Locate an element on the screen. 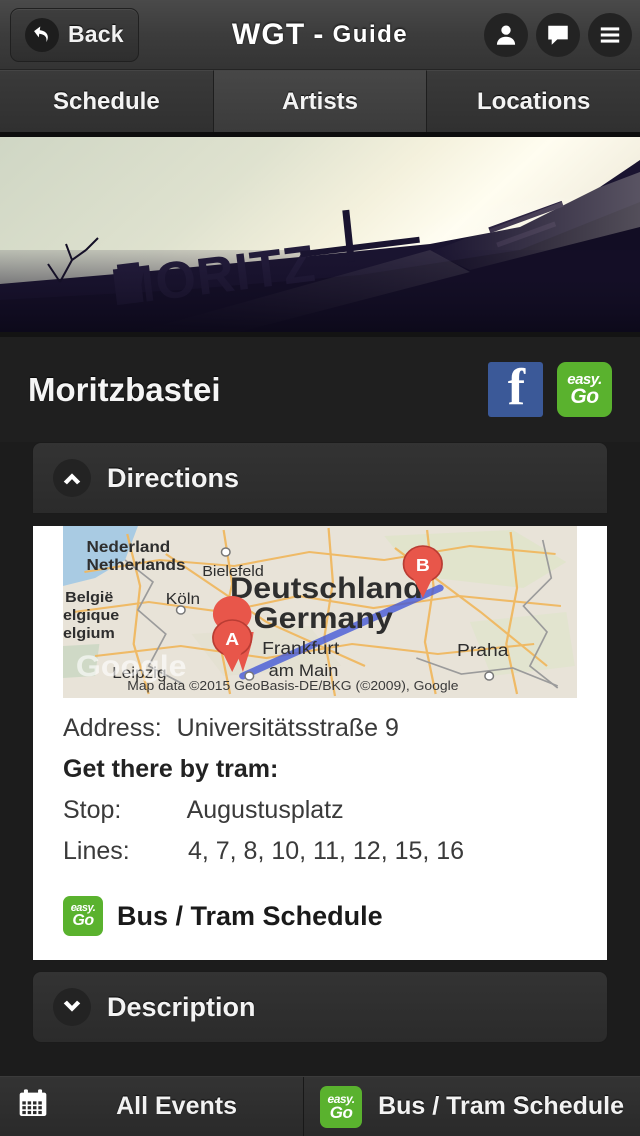 The height and width of the screenshot is (1136, 640). svg-text: am Main is located at coordinates (304, 670).